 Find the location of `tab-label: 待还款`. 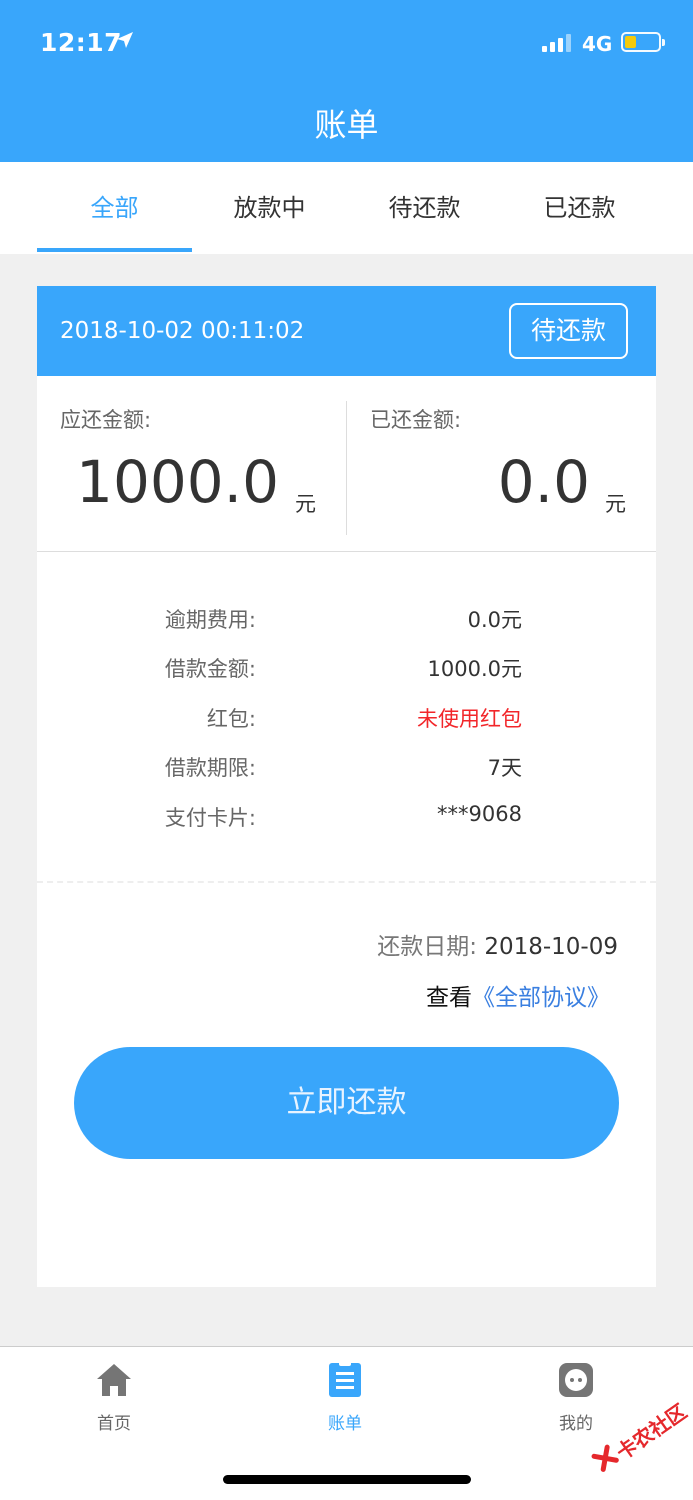

tab-label: 待还款 is located at coordinates (424, 208).